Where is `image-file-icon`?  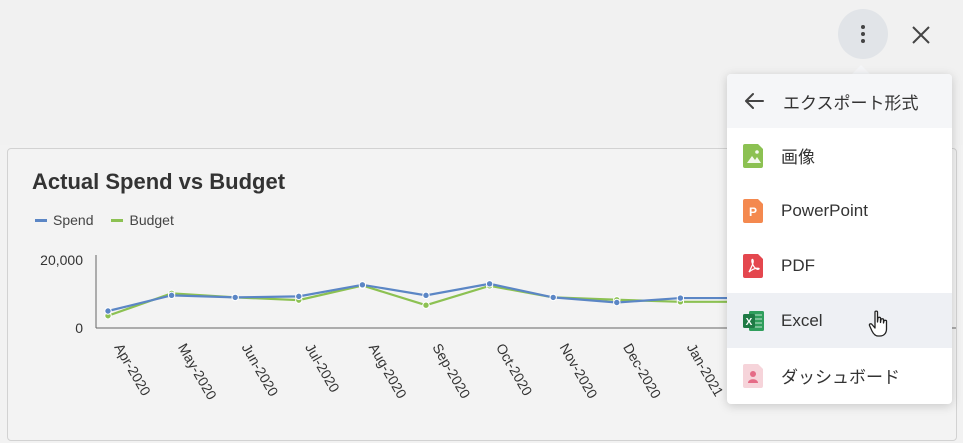
image-file-icon is located at coordinates (753, 155).